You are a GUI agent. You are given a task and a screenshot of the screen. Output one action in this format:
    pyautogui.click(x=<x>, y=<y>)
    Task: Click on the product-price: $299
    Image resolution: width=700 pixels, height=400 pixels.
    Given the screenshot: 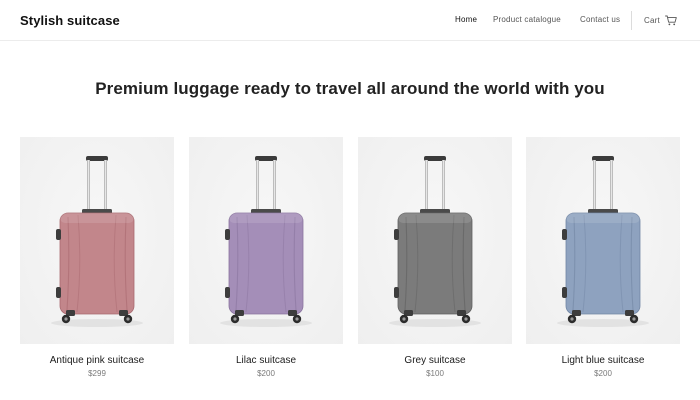 What is the action you would take?
    pyautogui.click(x=97, y=373)
    